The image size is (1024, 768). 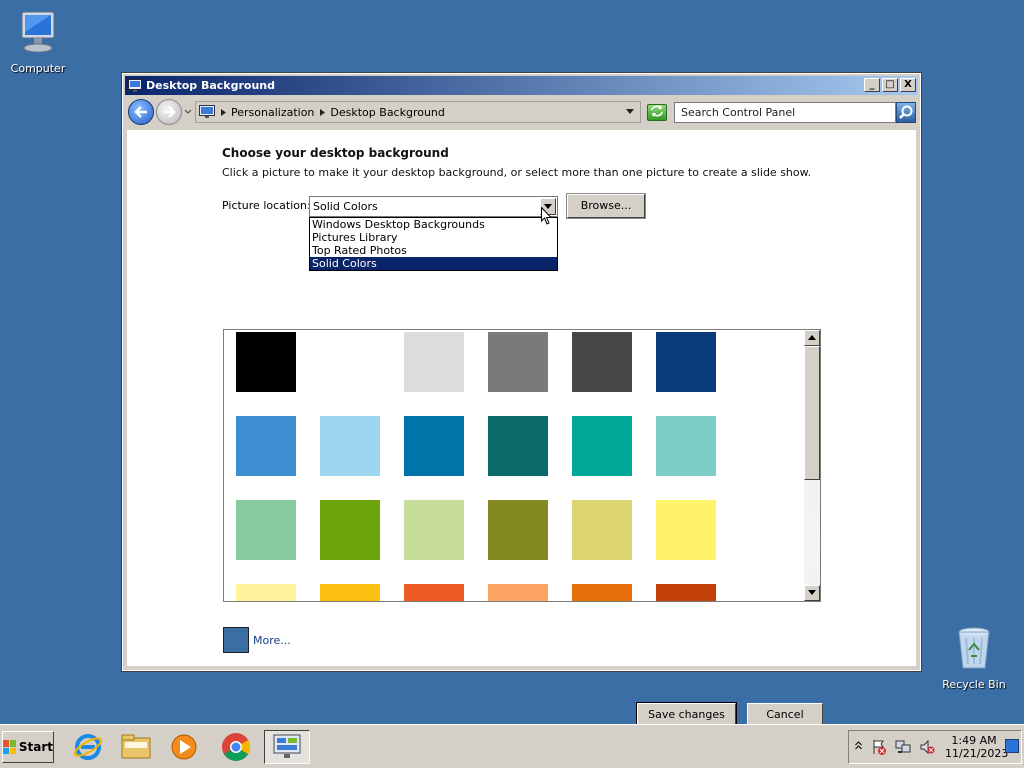 What do you see at coordinates (38, 32) in the screenshot?
I see `computer-icon` at bounding box center [38, 32].